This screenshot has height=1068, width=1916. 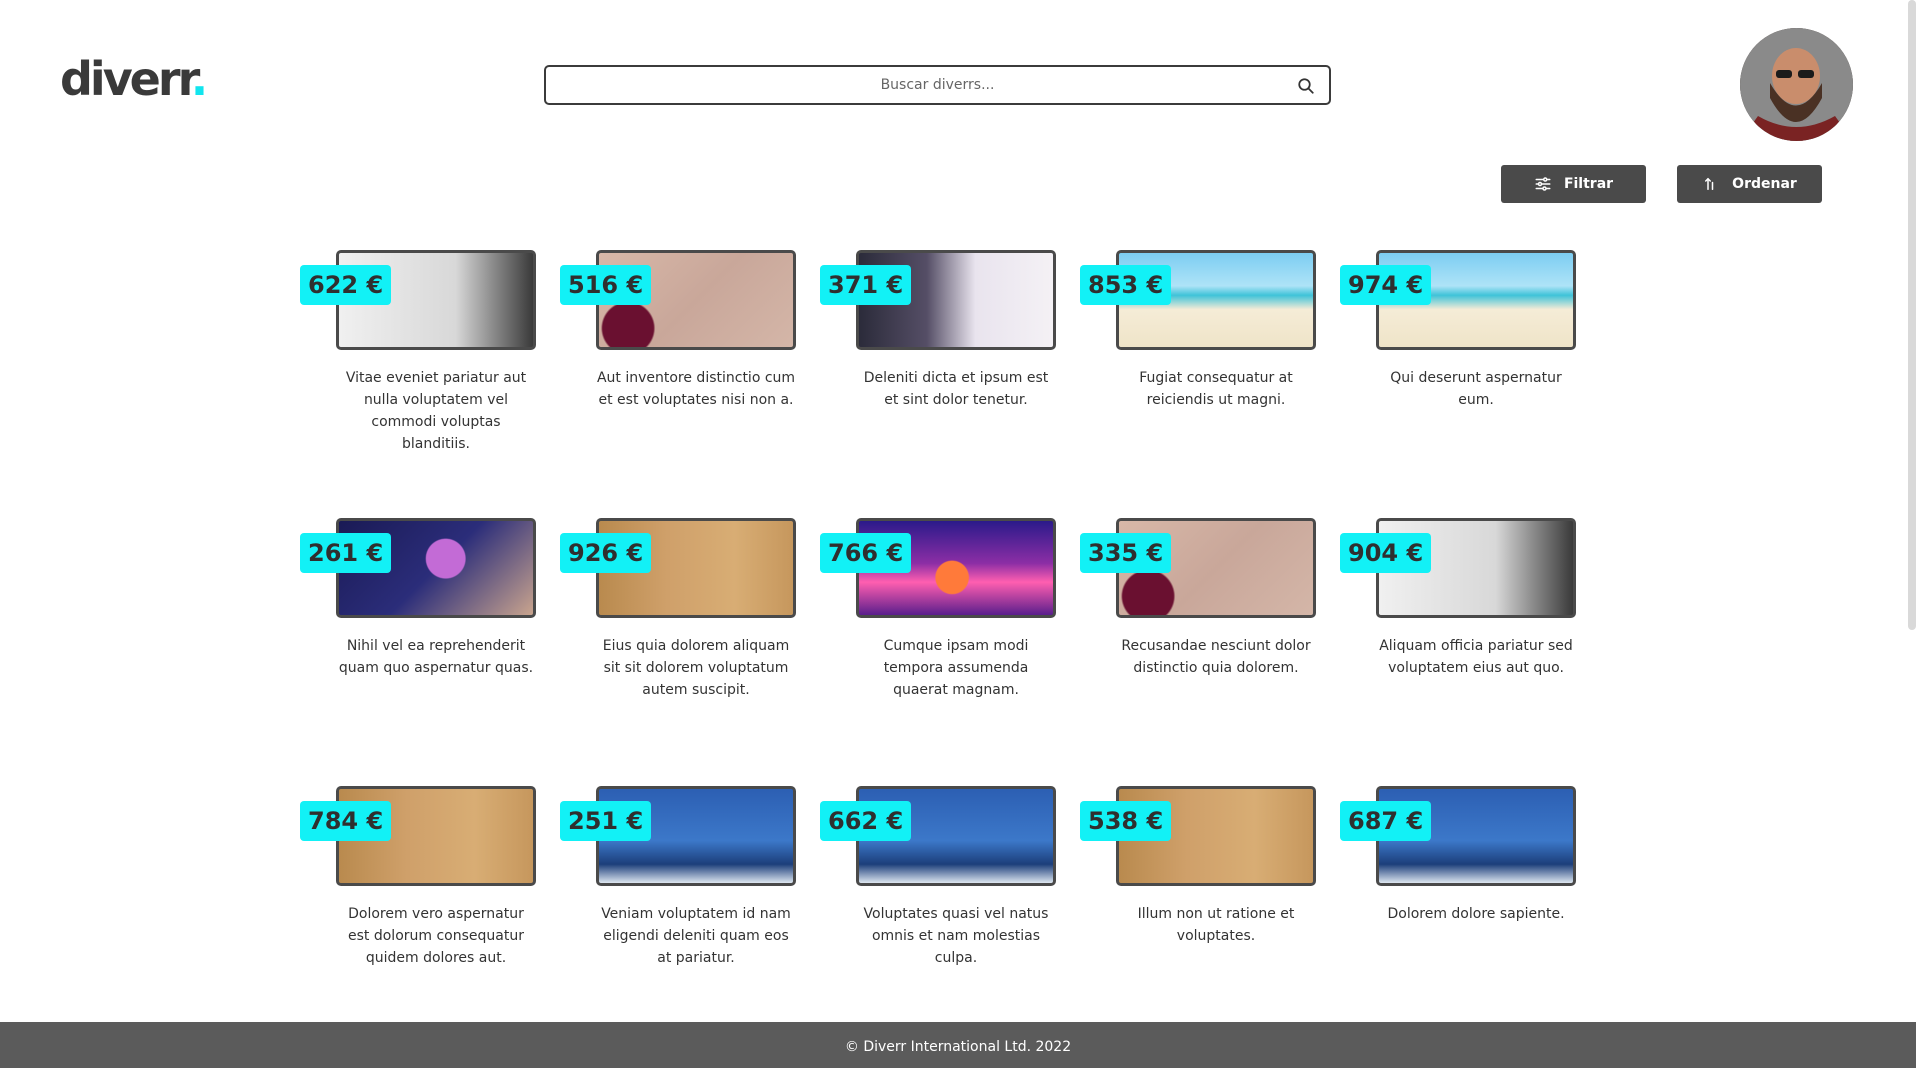 What do you see at coordinates (606, 285) in the screenshot?
I see `price-badge: 516 €` at bounding box center [606, 285].